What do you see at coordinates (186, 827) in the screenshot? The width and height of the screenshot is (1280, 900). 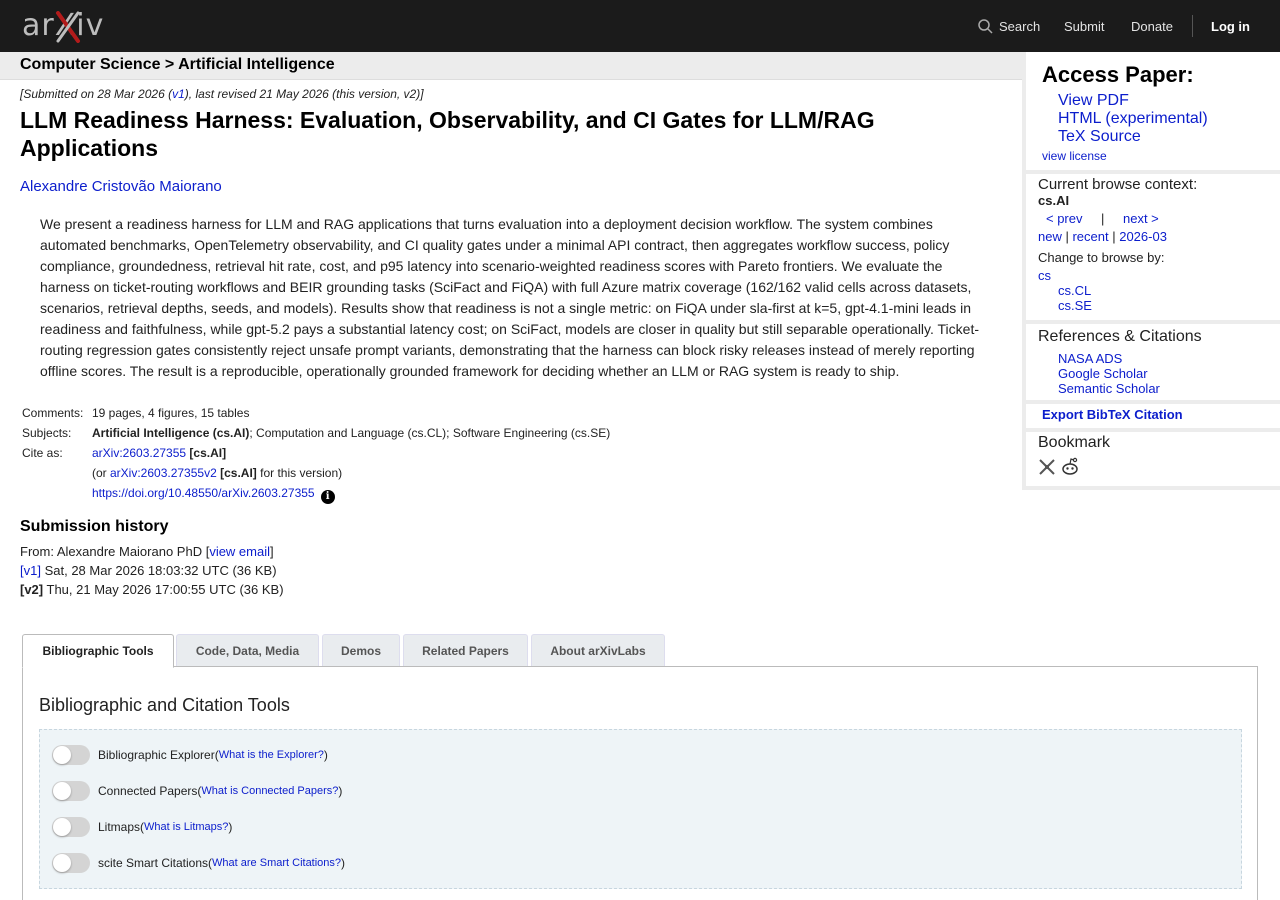 I see `what-is-litmaps-link: What is Litmaps?` at bounding box center [186, 827].